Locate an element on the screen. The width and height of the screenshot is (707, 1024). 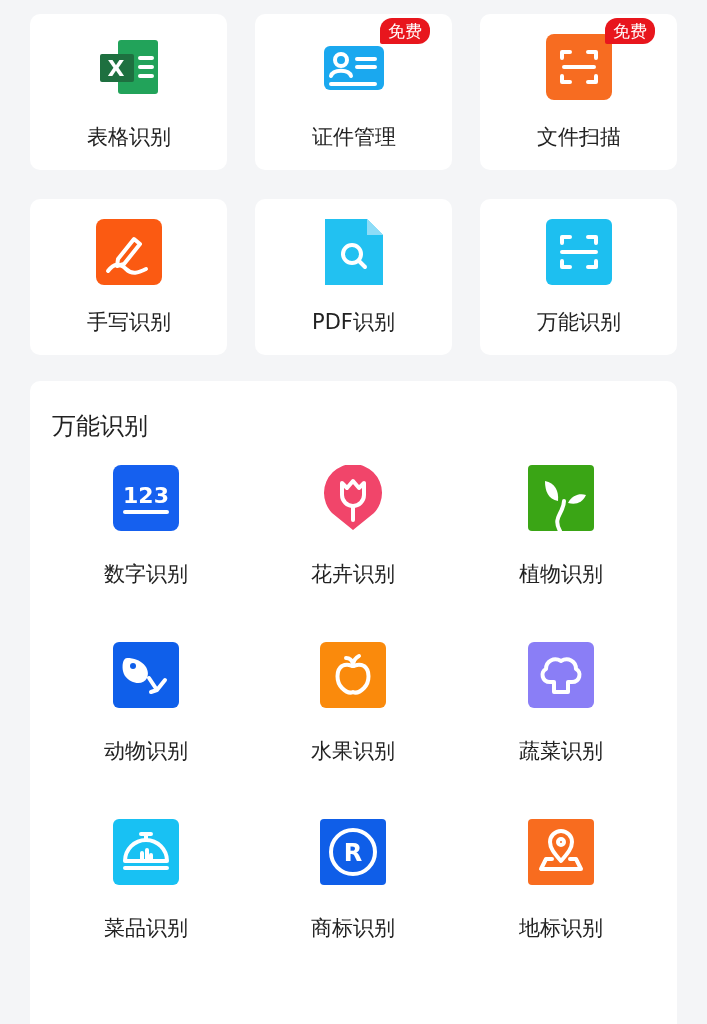
recognition-item: 水果识别 is located at coordinates (353, 703).